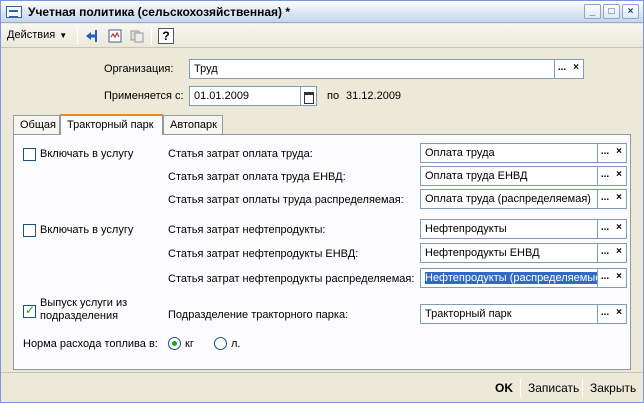  I want to click on organization-label: Организация:, so click(139, 69).